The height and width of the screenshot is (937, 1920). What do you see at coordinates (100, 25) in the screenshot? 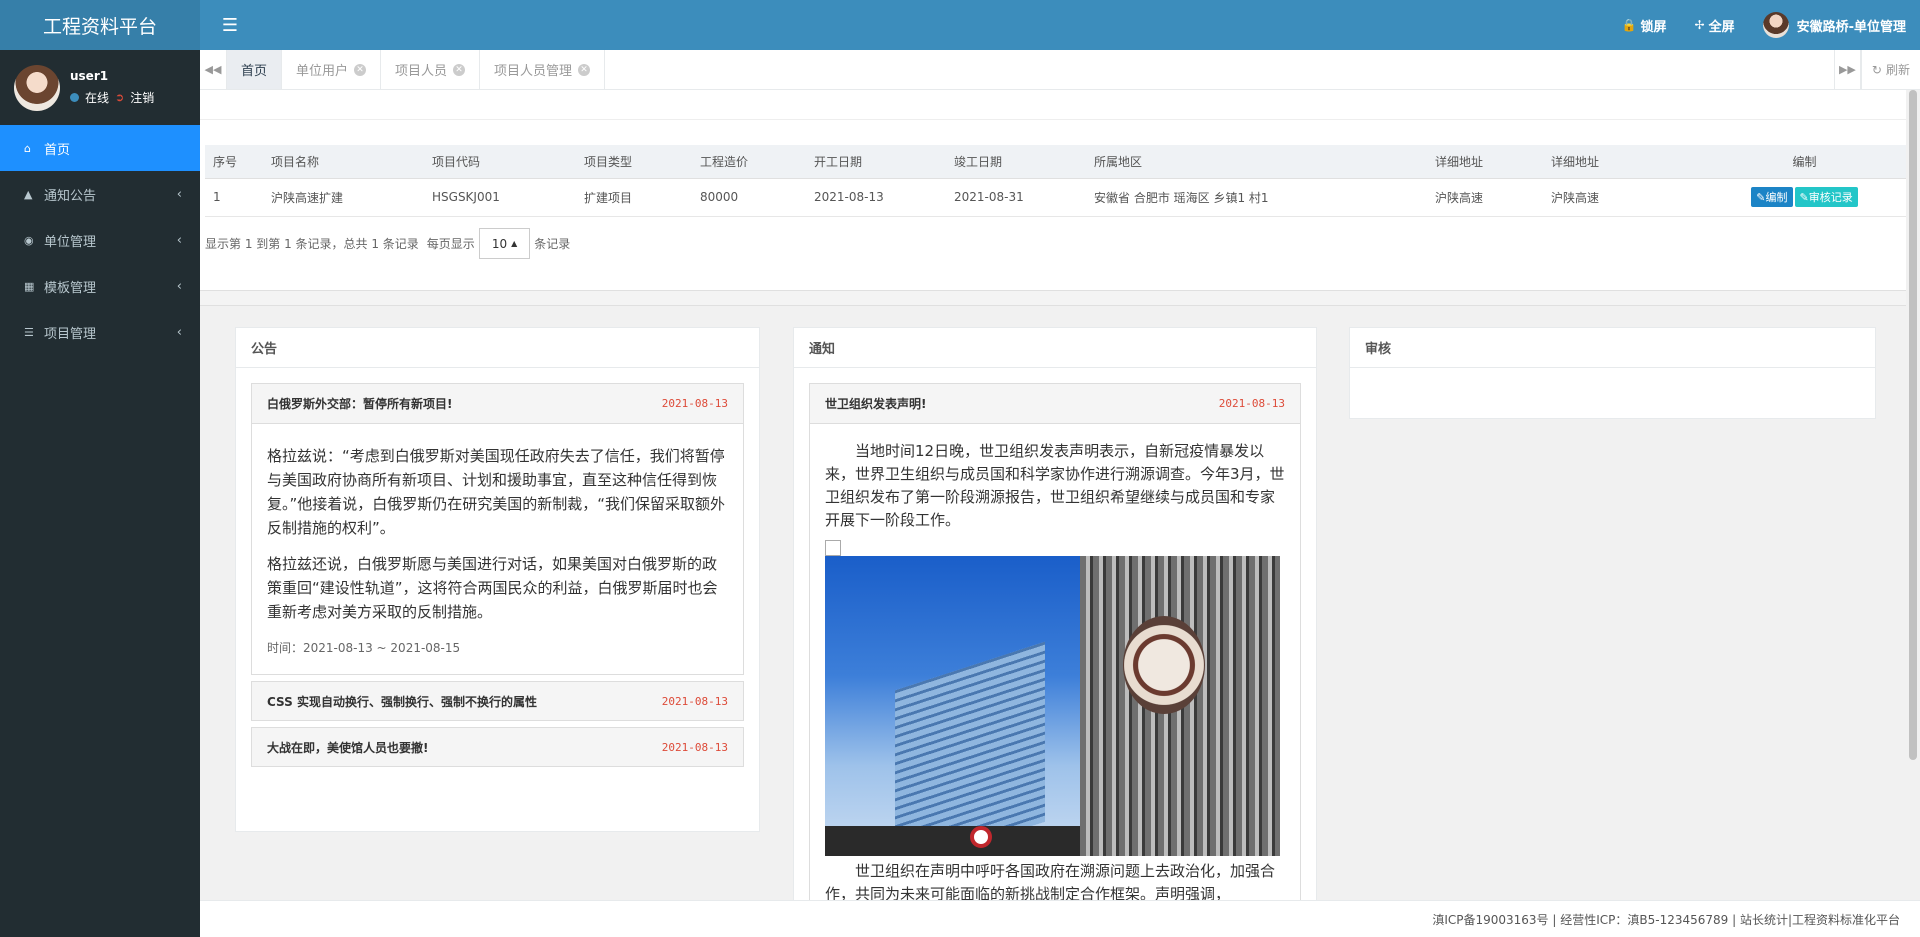
I see `app-logo: 工程资料平台` at bounding box center [100, 25].